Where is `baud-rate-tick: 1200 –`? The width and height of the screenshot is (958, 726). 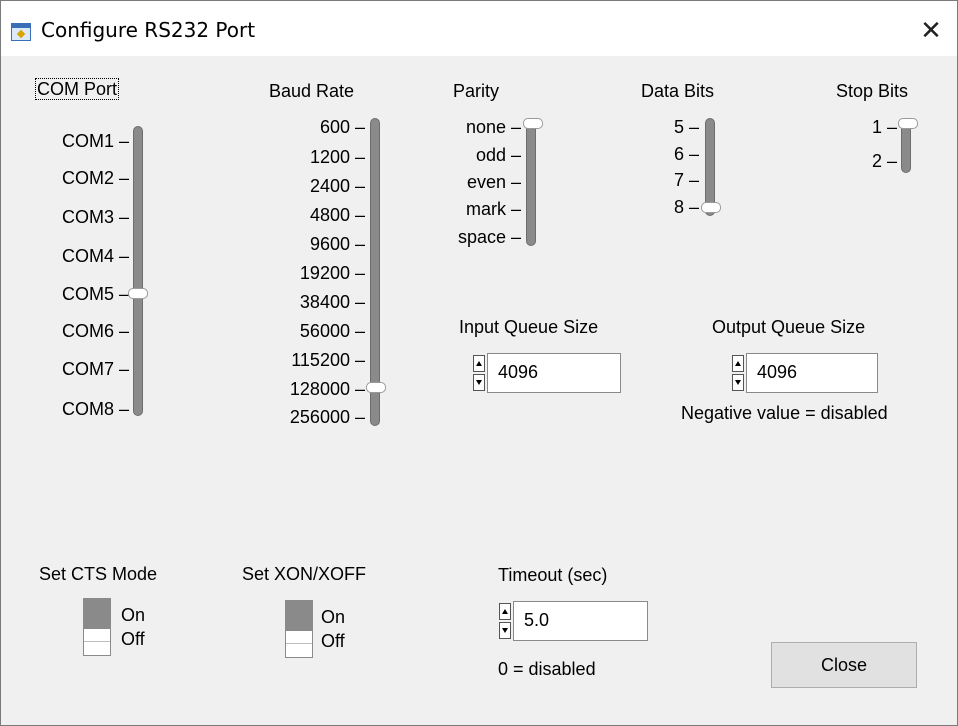
baud-rate-tick: 1200 – is located at coordinates (337, 157).